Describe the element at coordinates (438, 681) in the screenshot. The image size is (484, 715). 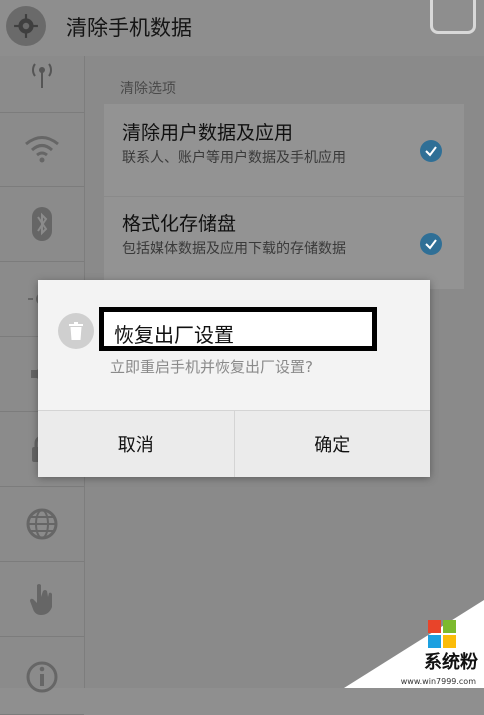
I see `watermark-url: www.win7999.com` at that location.